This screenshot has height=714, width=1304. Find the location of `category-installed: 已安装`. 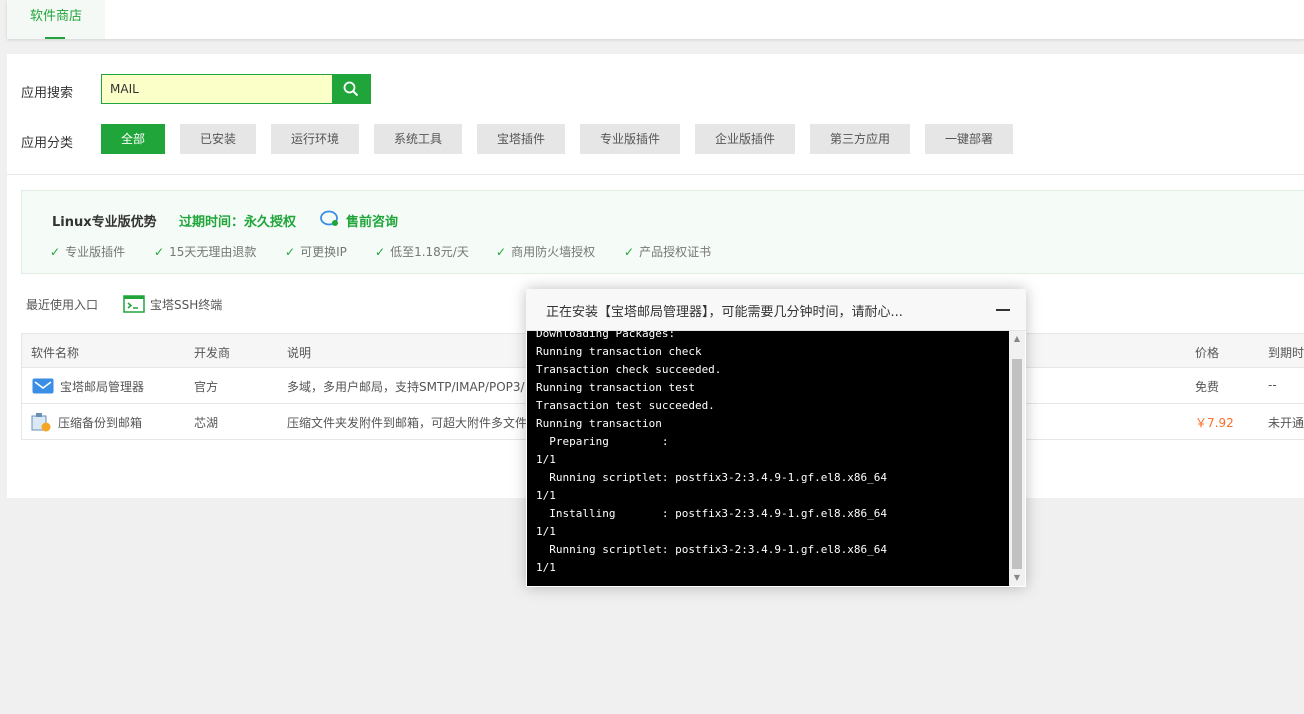

category-installed: 已安装 is located at coordinates (218, 139).